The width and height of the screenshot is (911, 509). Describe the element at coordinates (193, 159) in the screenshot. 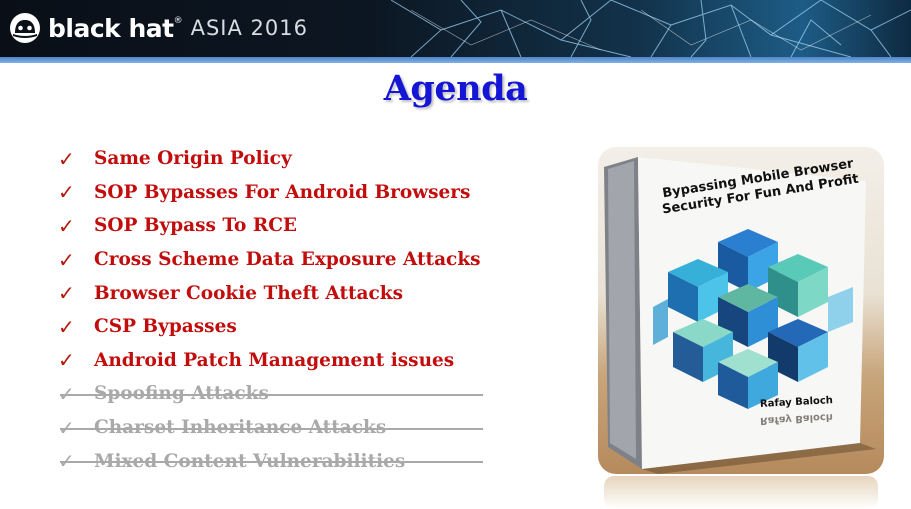

I see `agenda-item-label: Same Origin Policy` at that location.